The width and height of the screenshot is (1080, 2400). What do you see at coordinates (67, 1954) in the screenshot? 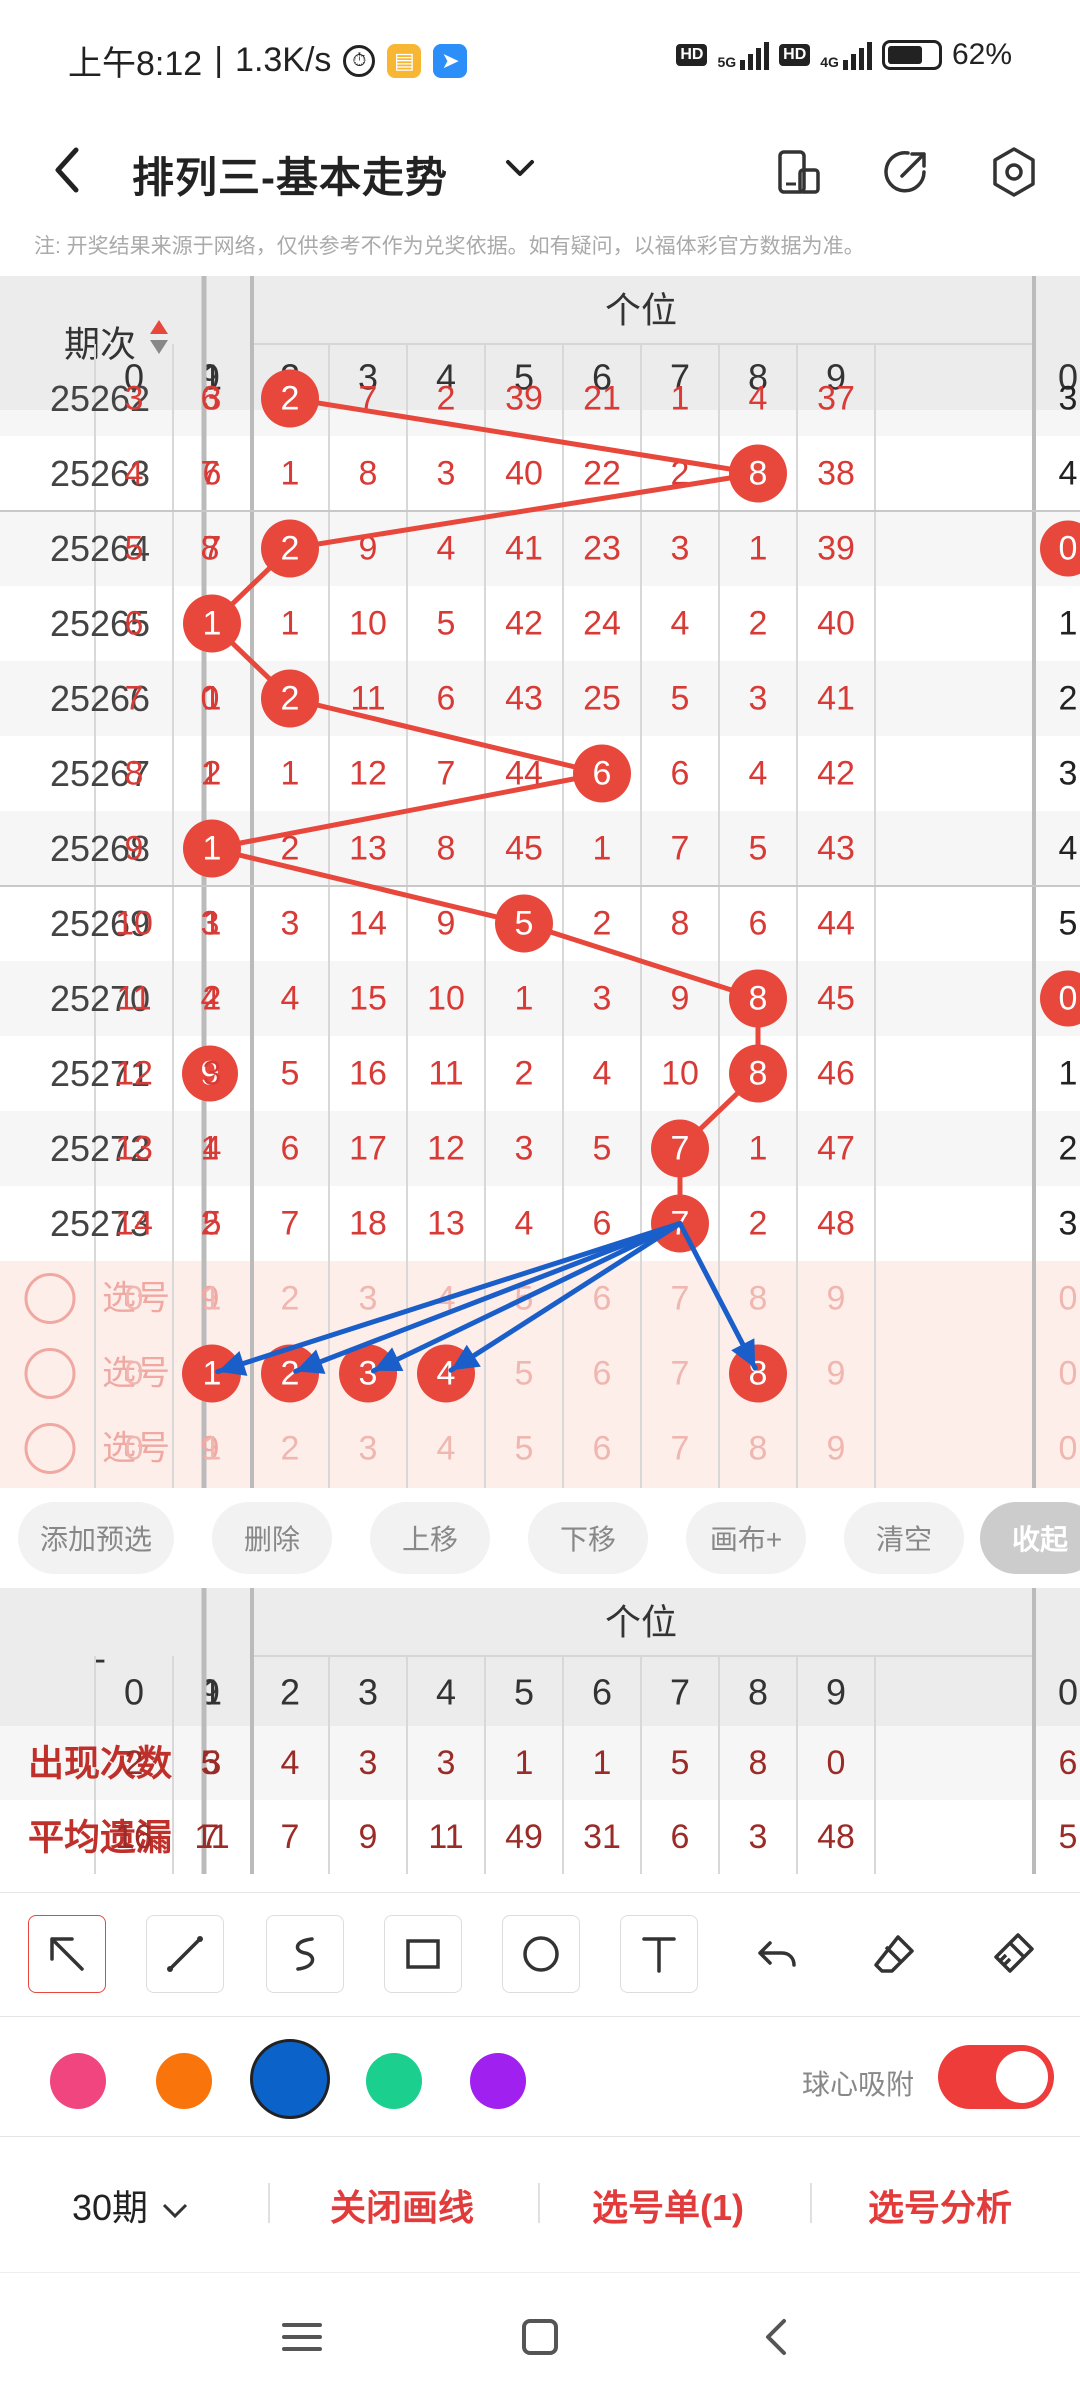
I see `arrow-pointer-icon` at bounding box center [67, 1954].